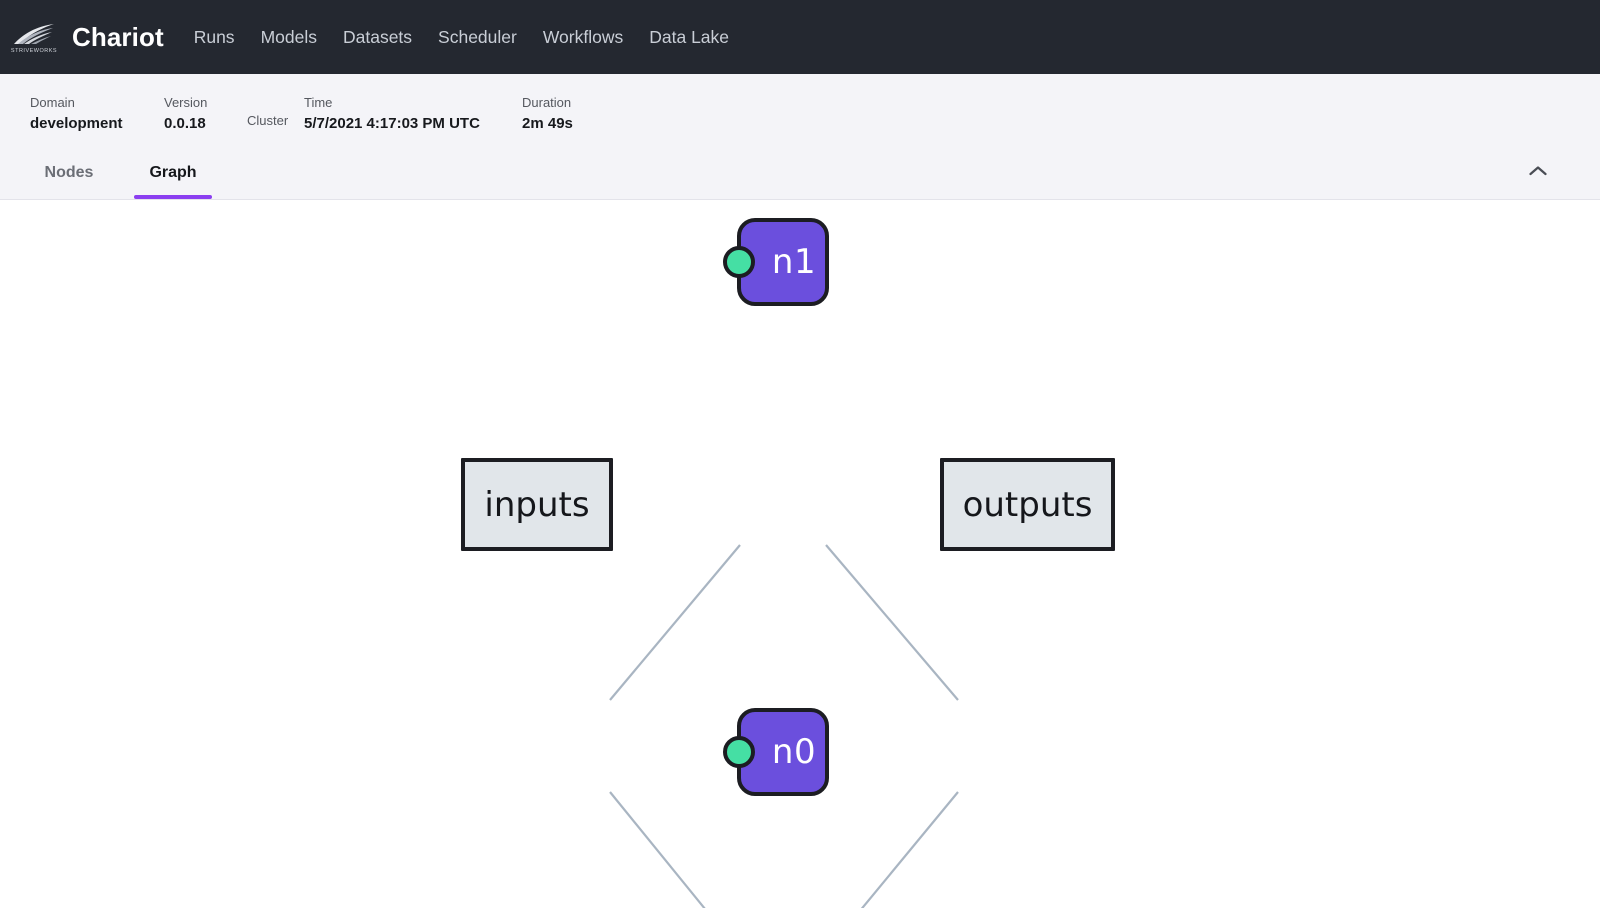  What do you see at coordinates (739, 262) in the screenshot?
I see `status-indicator-n1` at bounding box center [739, 262].